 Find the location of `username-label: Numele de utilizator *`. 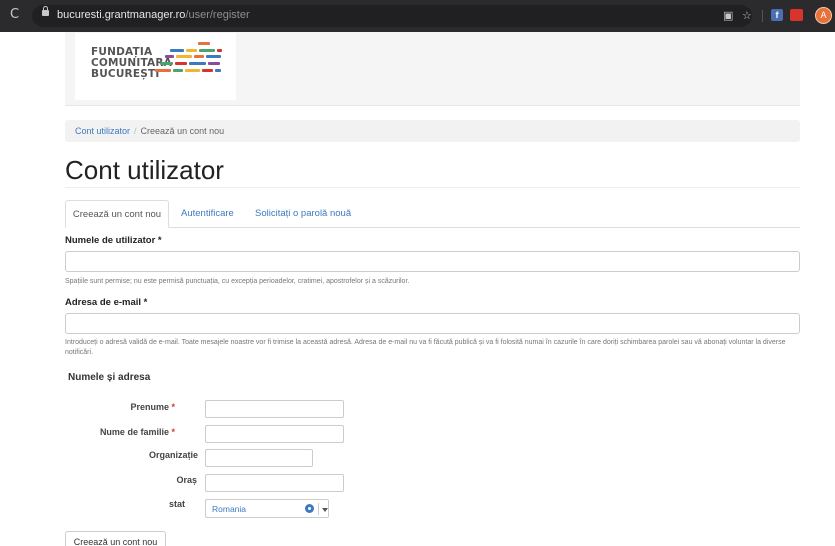

username-label: Numele de utilizator * is located at coordinates (113, 240).